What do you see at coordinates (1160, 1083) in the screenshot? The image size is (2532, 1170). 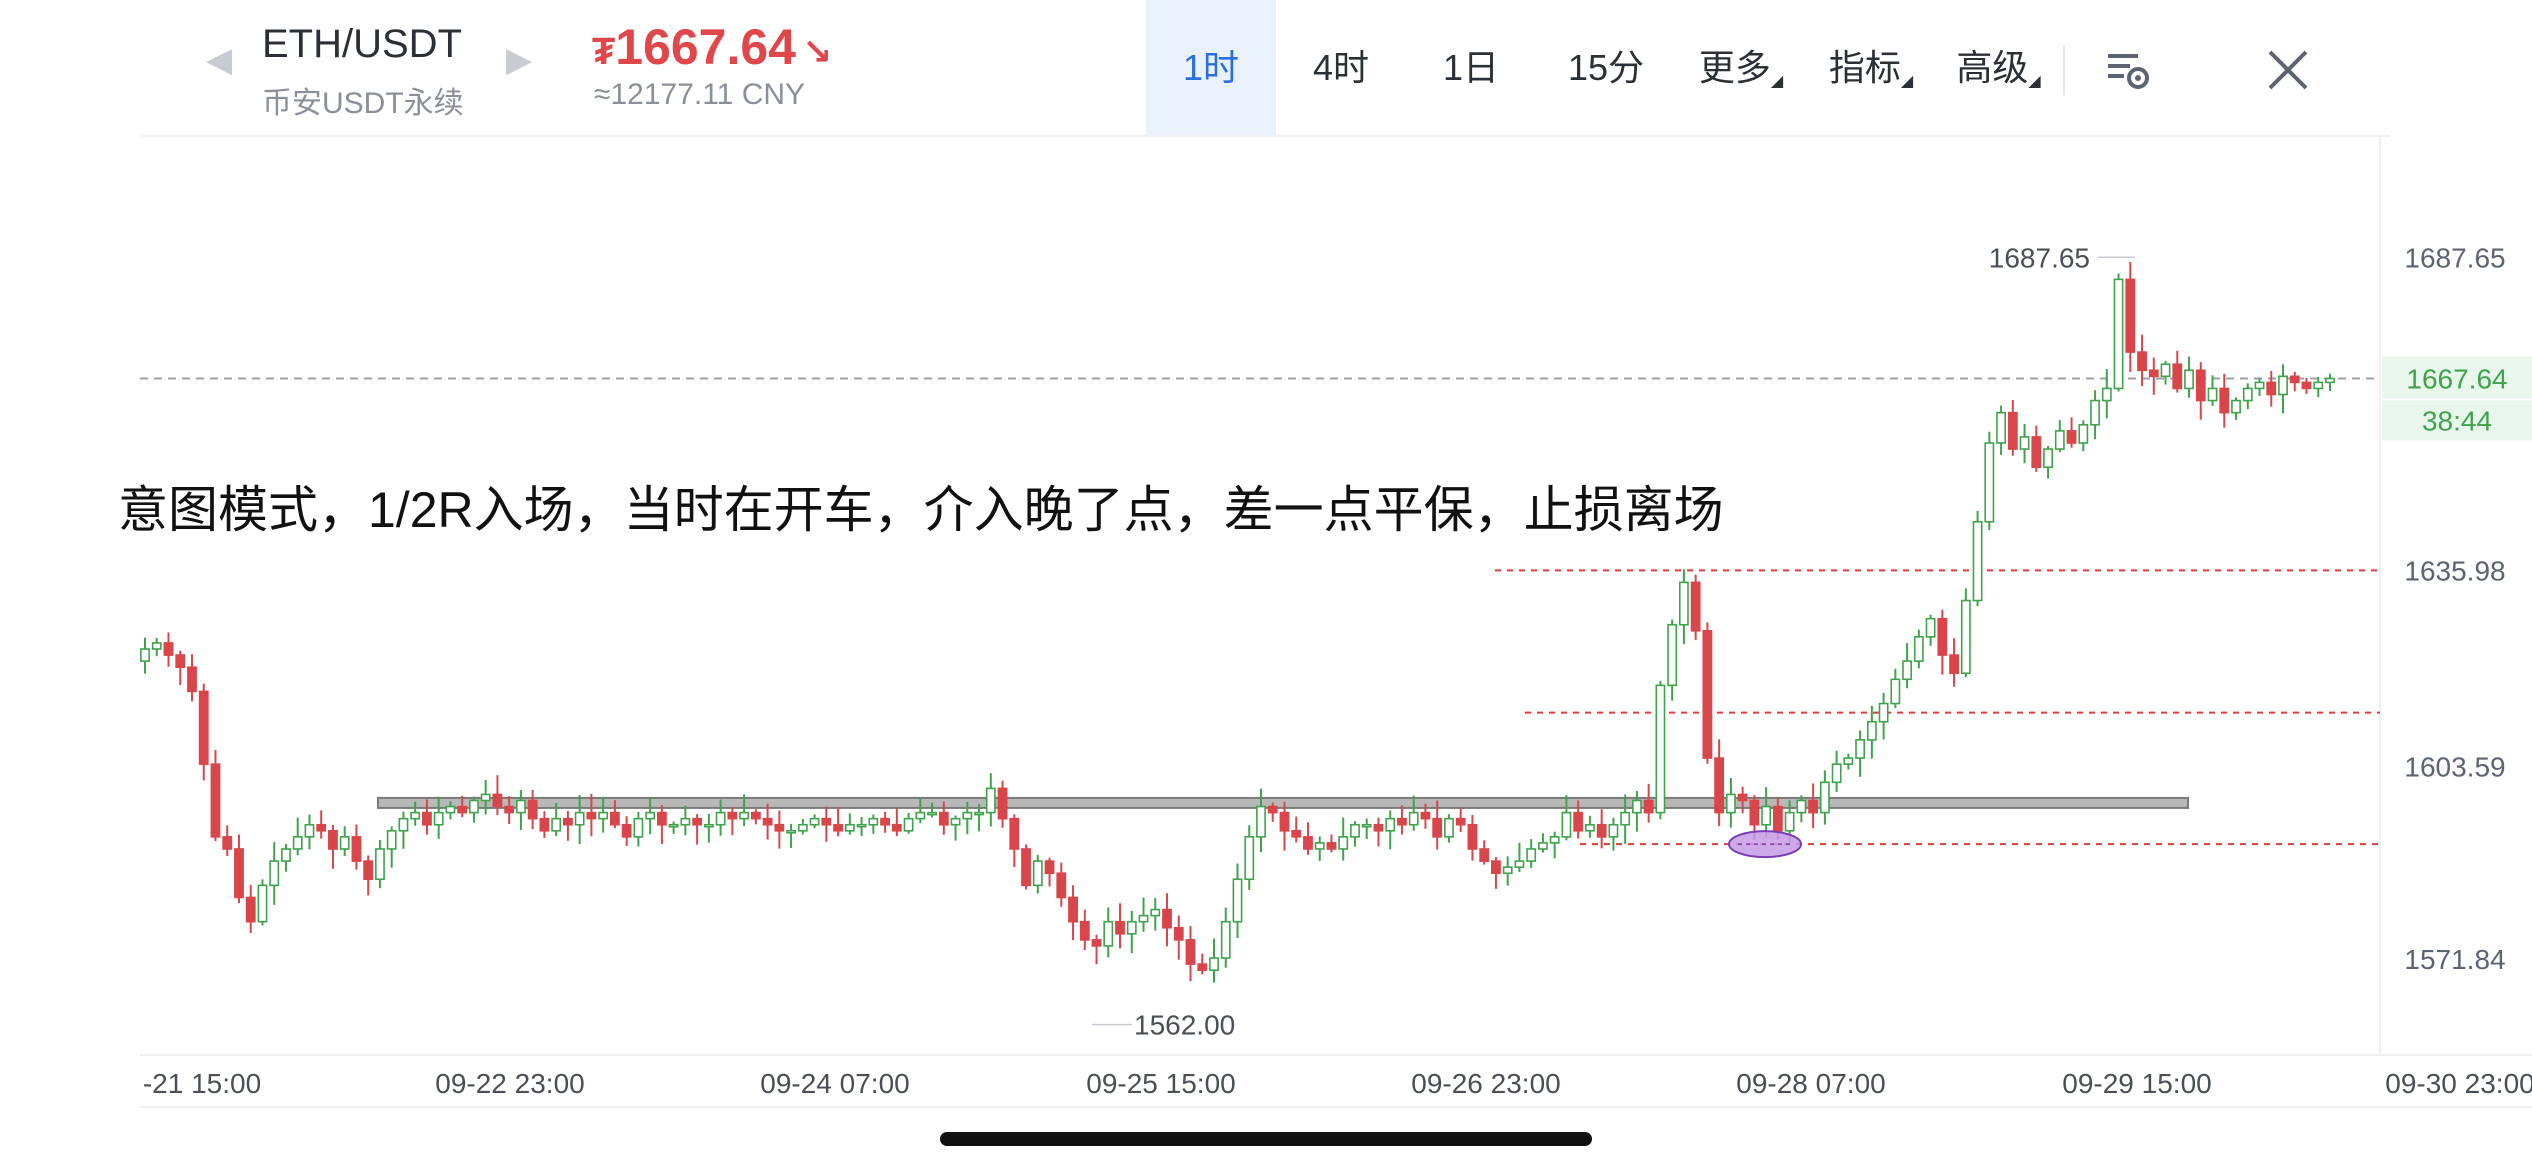 I see `x-tick-label: 09-25 15:00` at bounding box center [1160, 1083].